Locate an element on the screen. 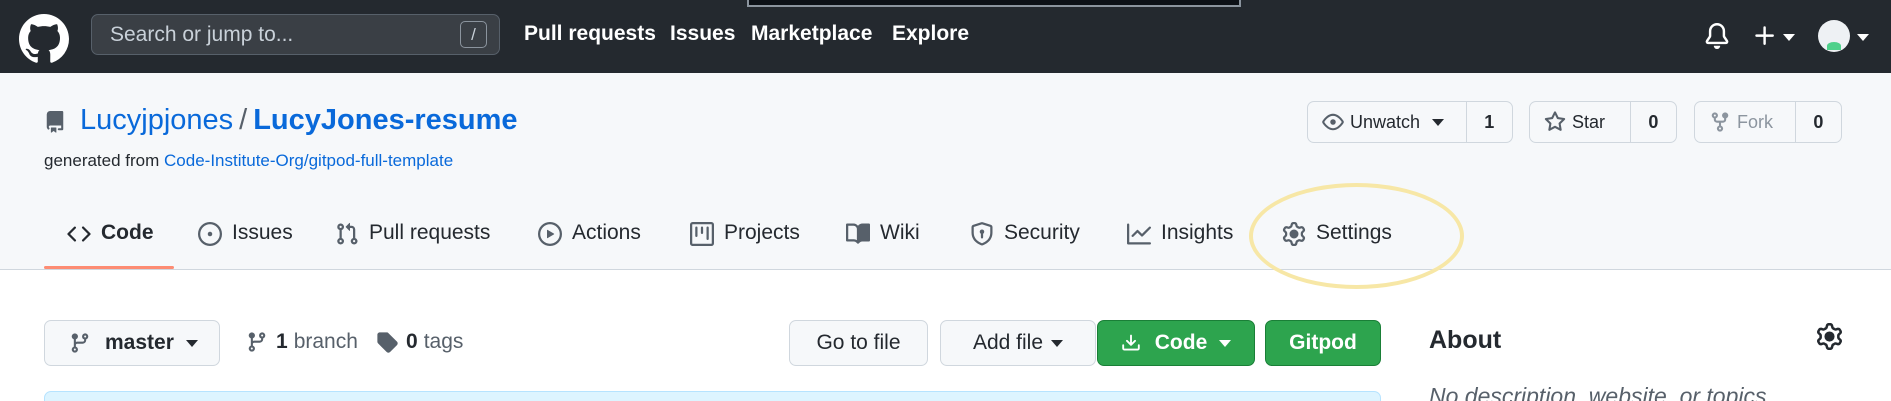 The image size is (1891, 401). search-input is located at coordinates (275, 34).